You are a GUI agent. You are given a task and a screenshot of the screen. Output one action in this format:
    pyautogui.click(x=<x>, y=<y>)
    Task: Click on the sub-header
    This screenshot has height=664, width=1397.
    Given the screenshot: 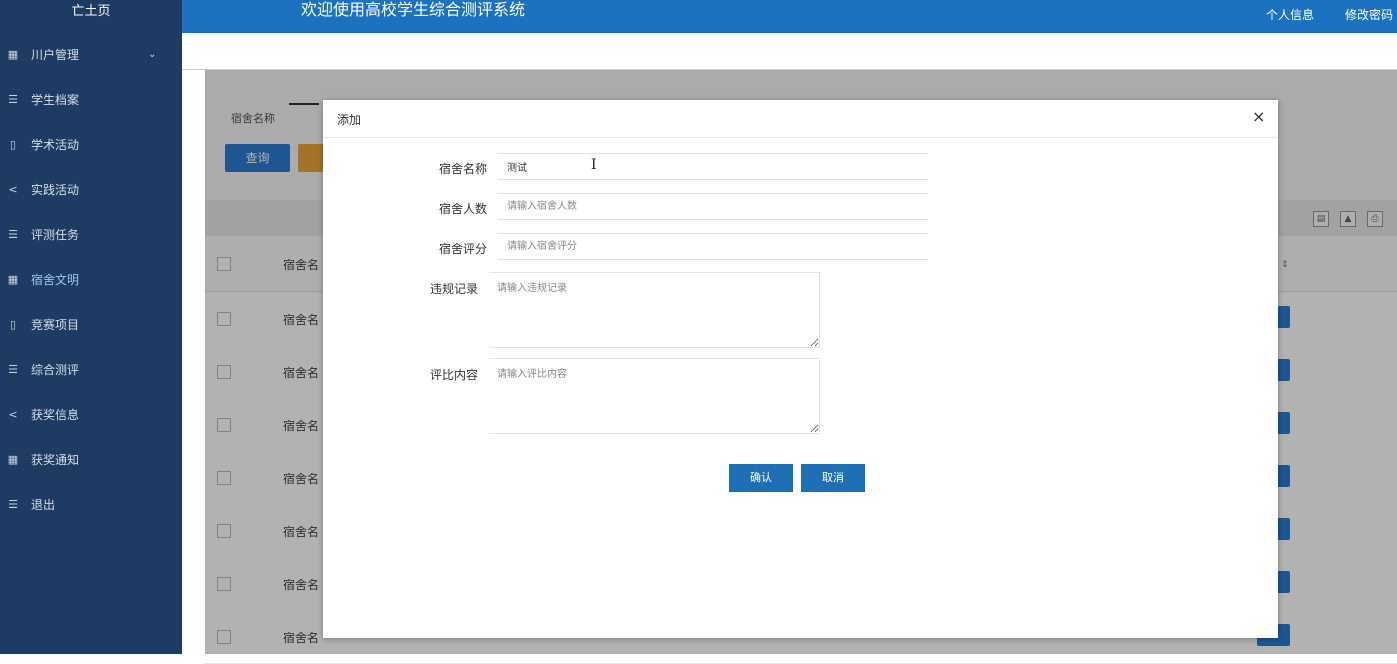 What is the action you would take?
    pyautogui.click(x=789, y=51)
    